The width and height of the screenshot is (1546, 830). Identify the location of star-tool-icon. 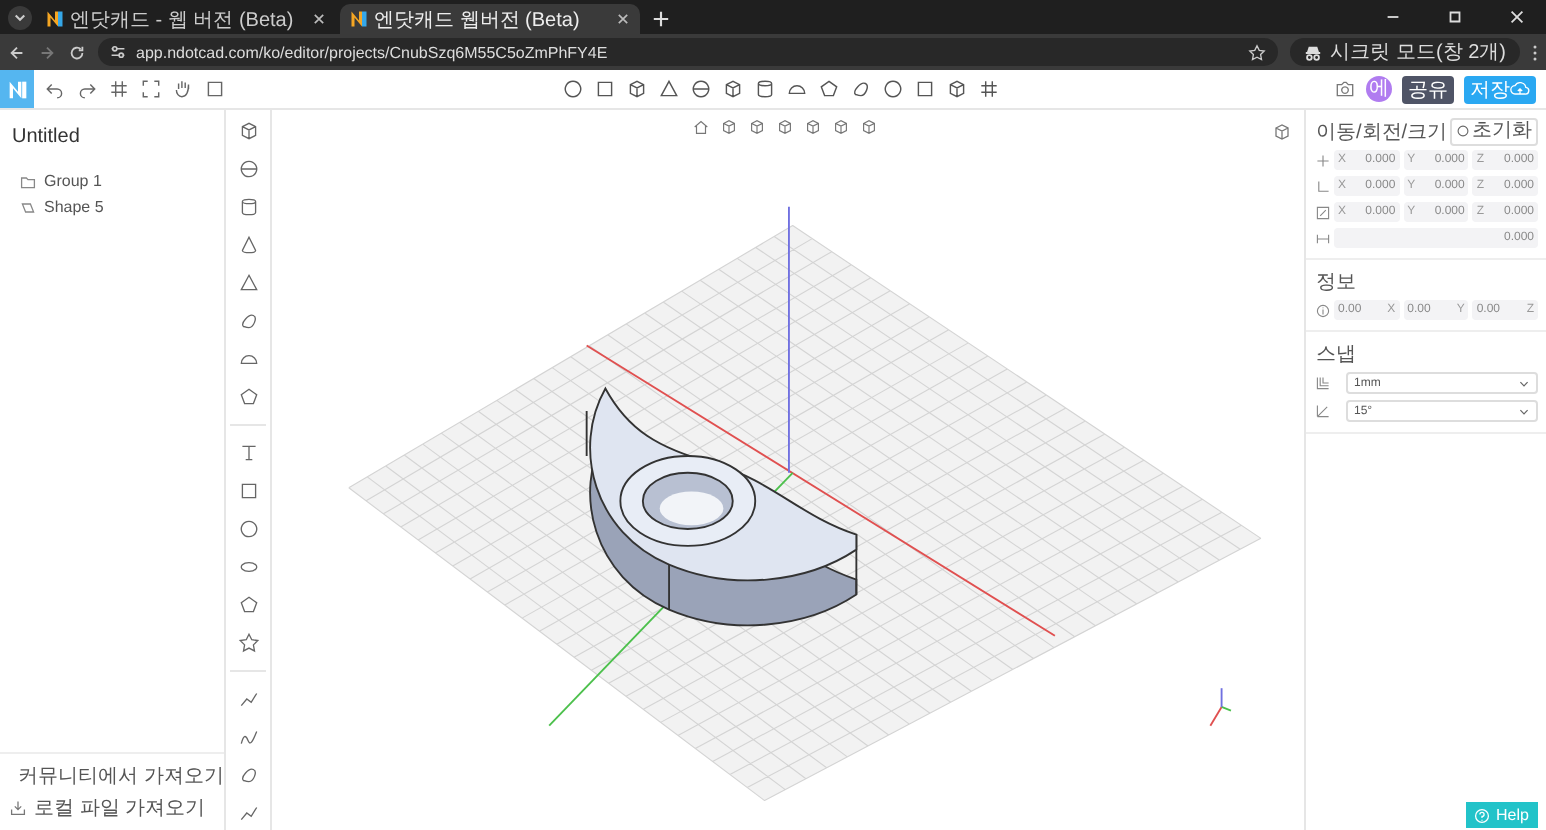
(248, 643).